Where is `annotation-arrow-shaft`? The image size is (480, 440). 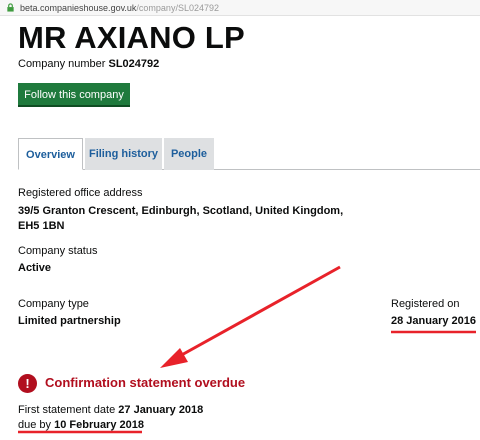 annotation-arrow-shaft is located at coordinates (259, 312).